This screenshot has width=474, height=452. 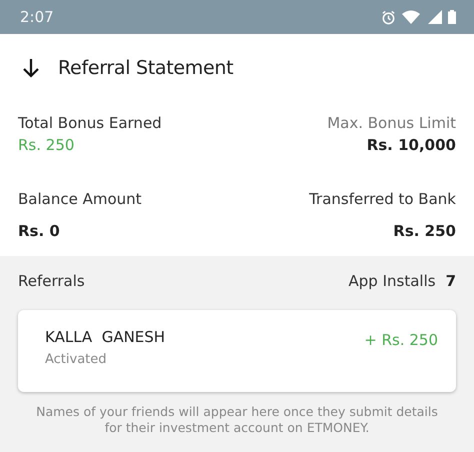 What do you see at coordinates (411, 145) in the screenshot?
I see `stat-value: Rs. 10,000` at bounding box center [411, 145].